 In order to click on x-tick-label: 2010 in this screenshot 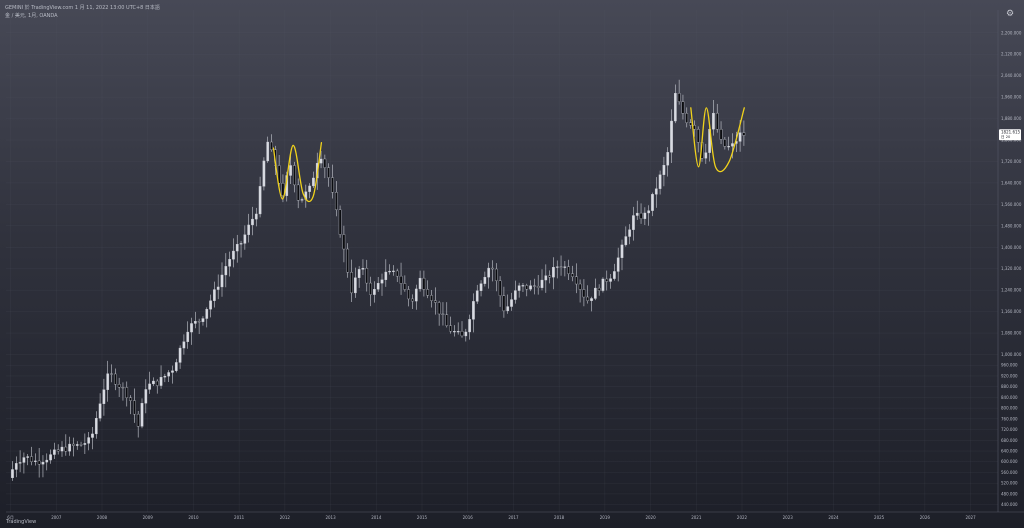, I will do `click(193, 517)`.